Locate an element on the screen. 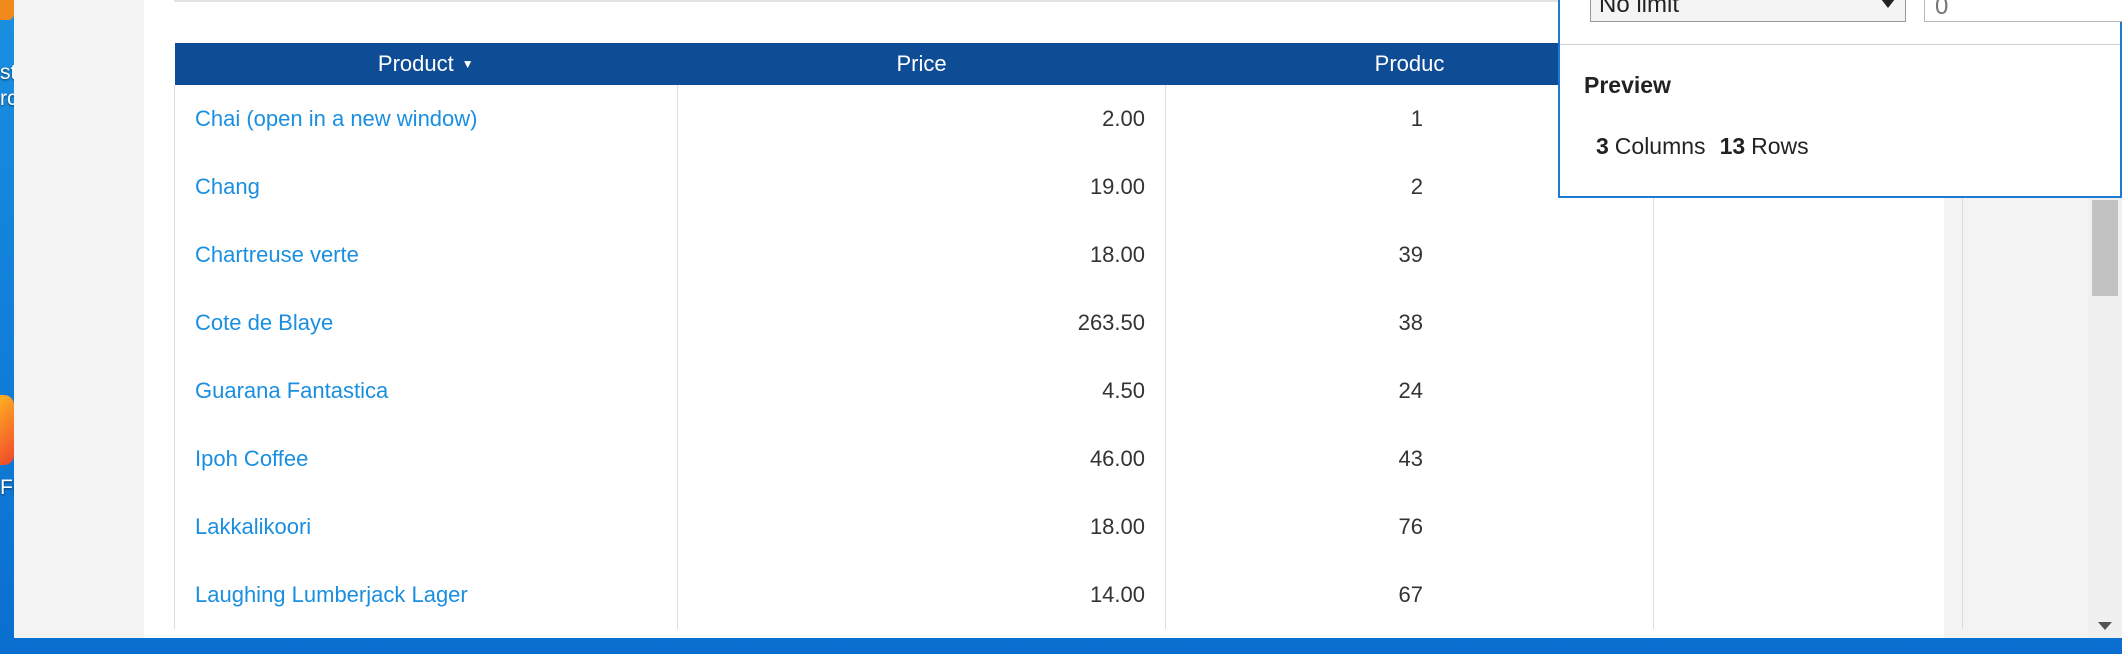 The height and width of the screenshot is (654, 2122). product-link: Chartreuse verte is located at coordinates (277, 254).